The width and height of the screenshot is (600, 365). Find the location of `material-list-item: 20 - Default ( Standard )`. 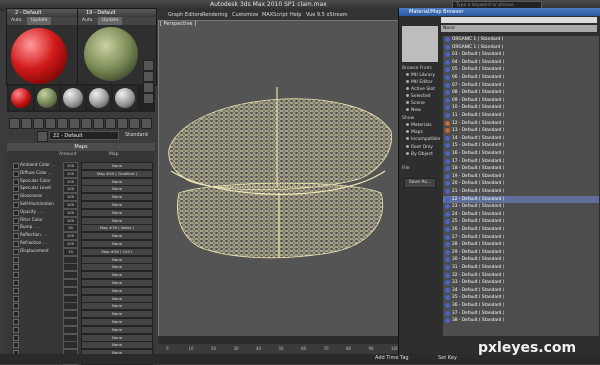

material-list-item: 20 - Default ( Standard ) is located at coordinates (521, 184).